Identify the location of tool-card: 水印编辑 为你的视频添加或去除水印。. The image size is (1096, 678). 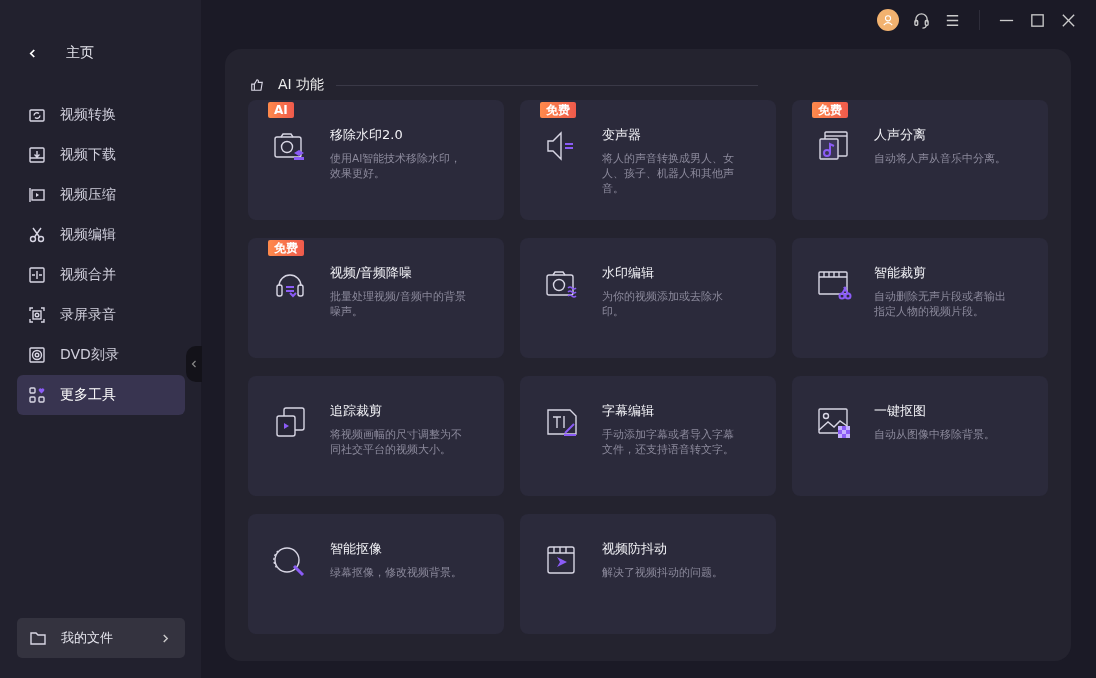
(648, 298).